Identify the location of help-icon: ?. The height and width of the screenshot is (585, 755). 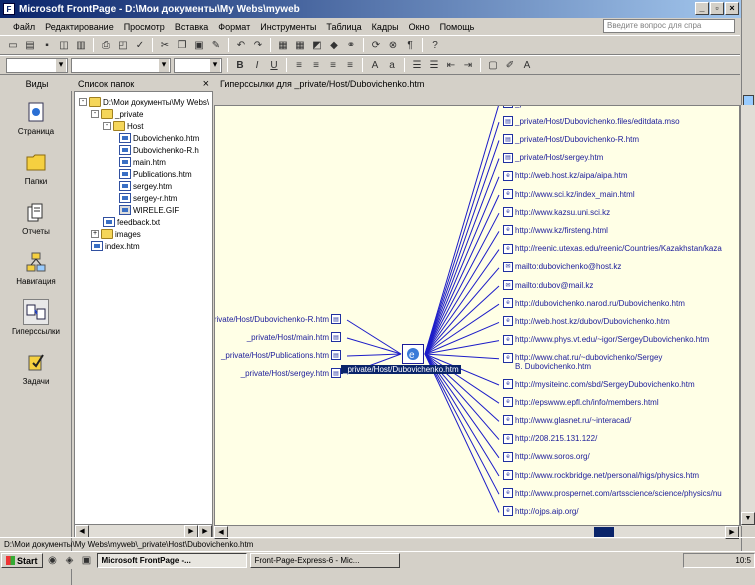
(435, 45).